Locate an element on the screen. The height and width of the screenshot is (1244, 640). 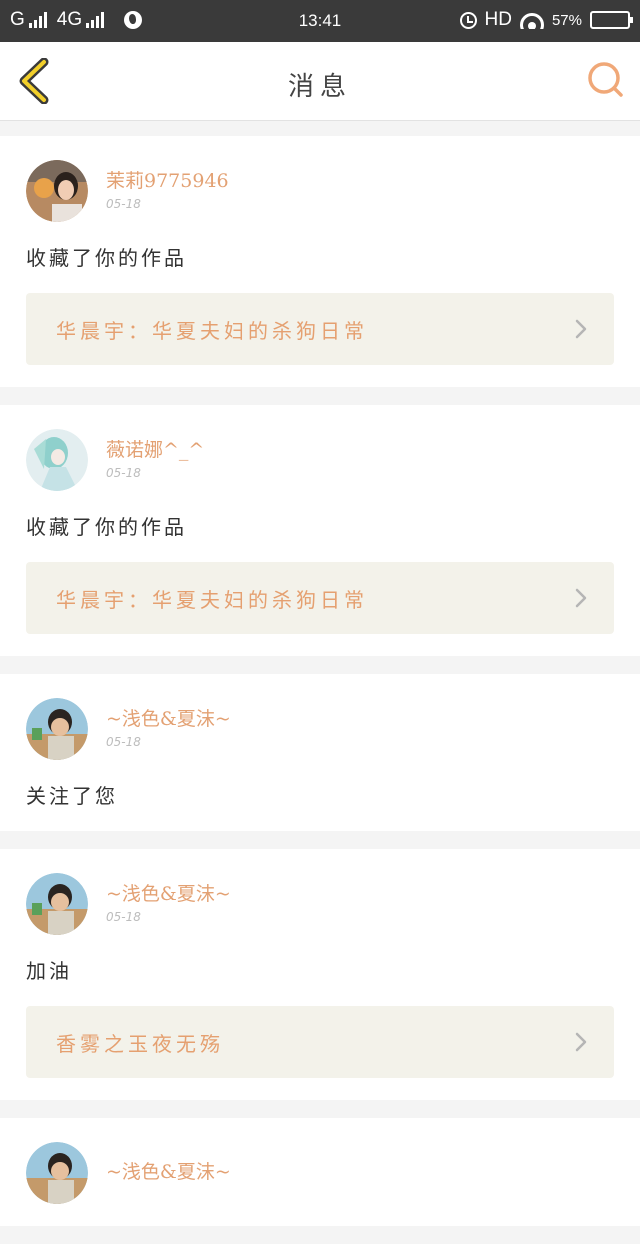
search-button is located at coordinates (606, 80).